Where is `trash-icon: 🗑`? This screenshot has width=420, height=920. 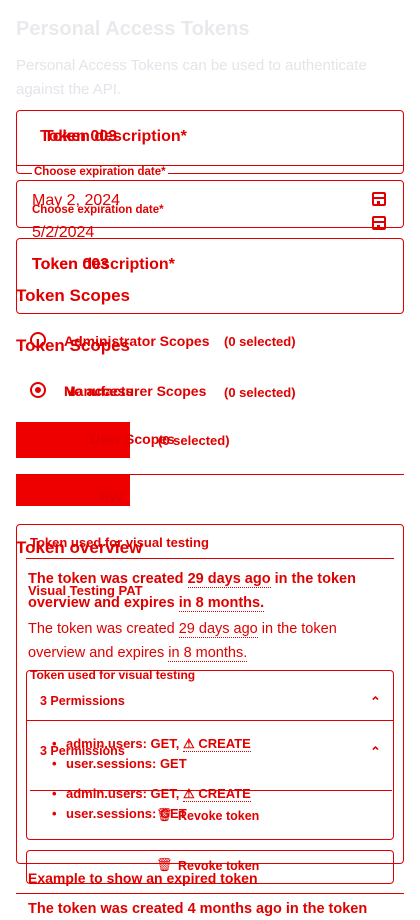 trash-icon: 🗑 is located at coordinates (164, 814).